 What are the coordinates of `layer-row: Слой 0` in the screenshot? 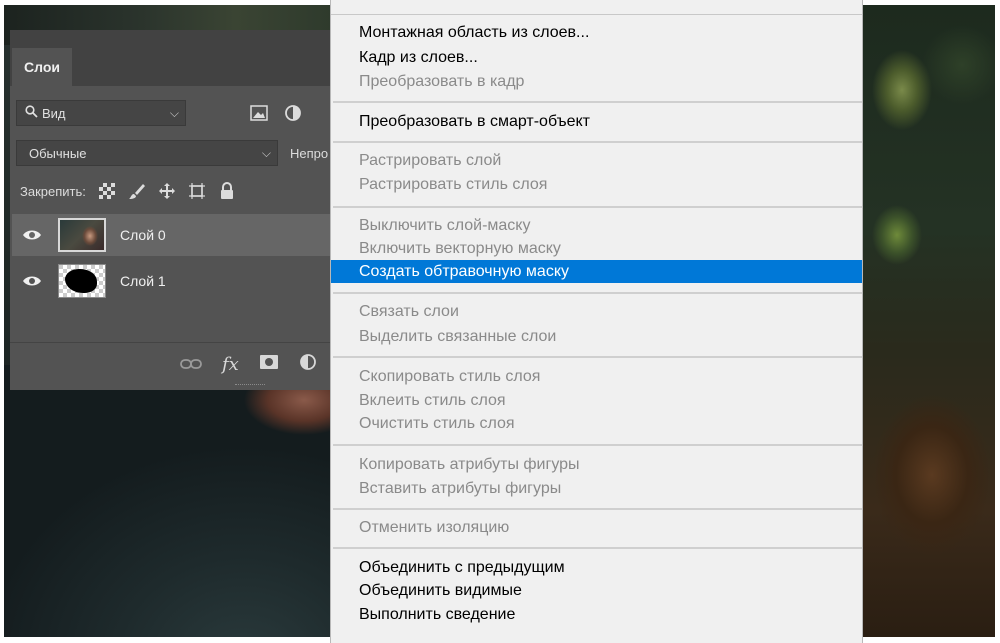 It's located at (176, 235).